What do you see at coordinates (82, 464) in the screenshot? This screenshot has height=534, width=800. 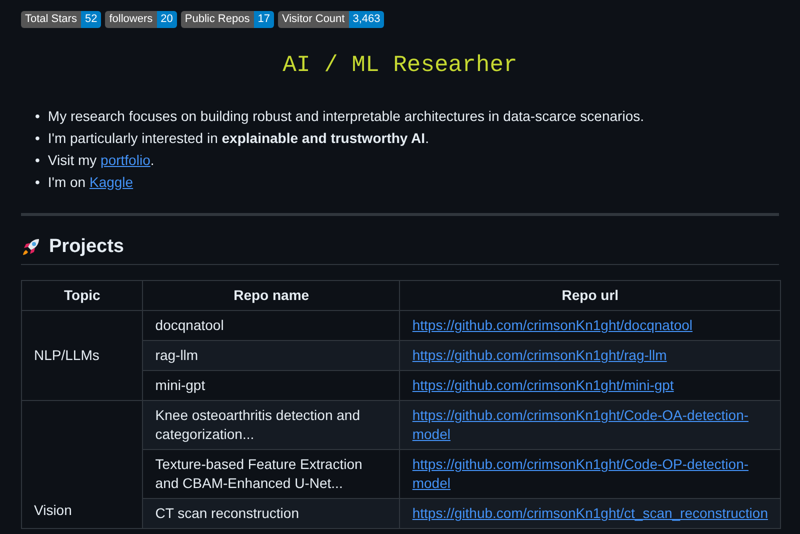 I see `table-cell: Vision` at bounding box center [82, 464].